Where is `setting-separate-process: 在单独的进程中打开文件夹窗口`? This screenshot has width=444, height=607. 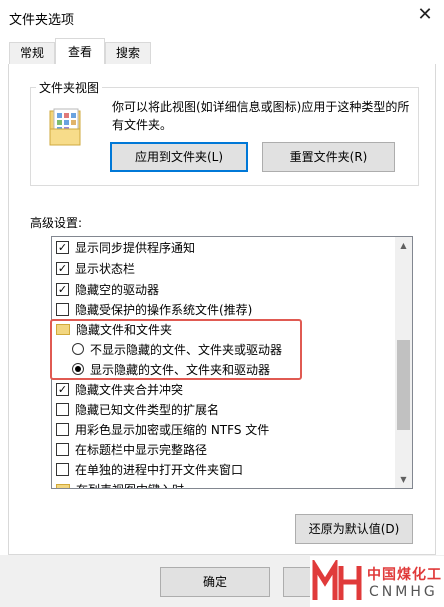 setting-separate-process: 在单独的进程中打开文件夹窗口 is located at coordinates (149, 469).